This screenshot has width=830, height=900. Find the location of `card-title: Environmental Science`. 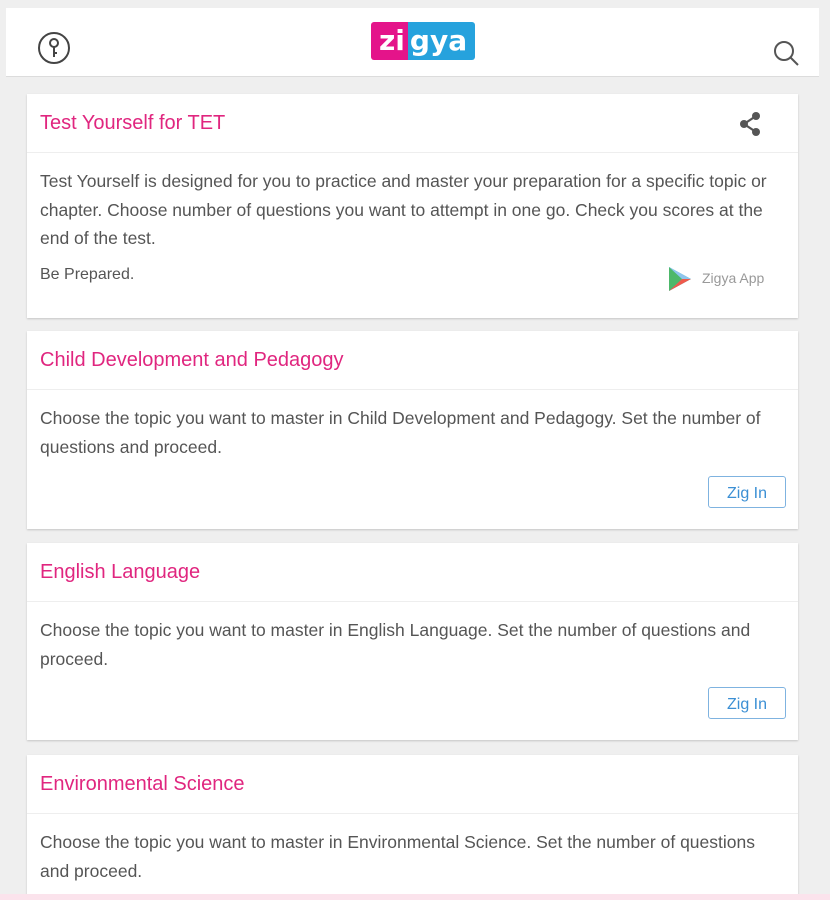

card-title: Environmental Science is located at coordinates (142, 784).